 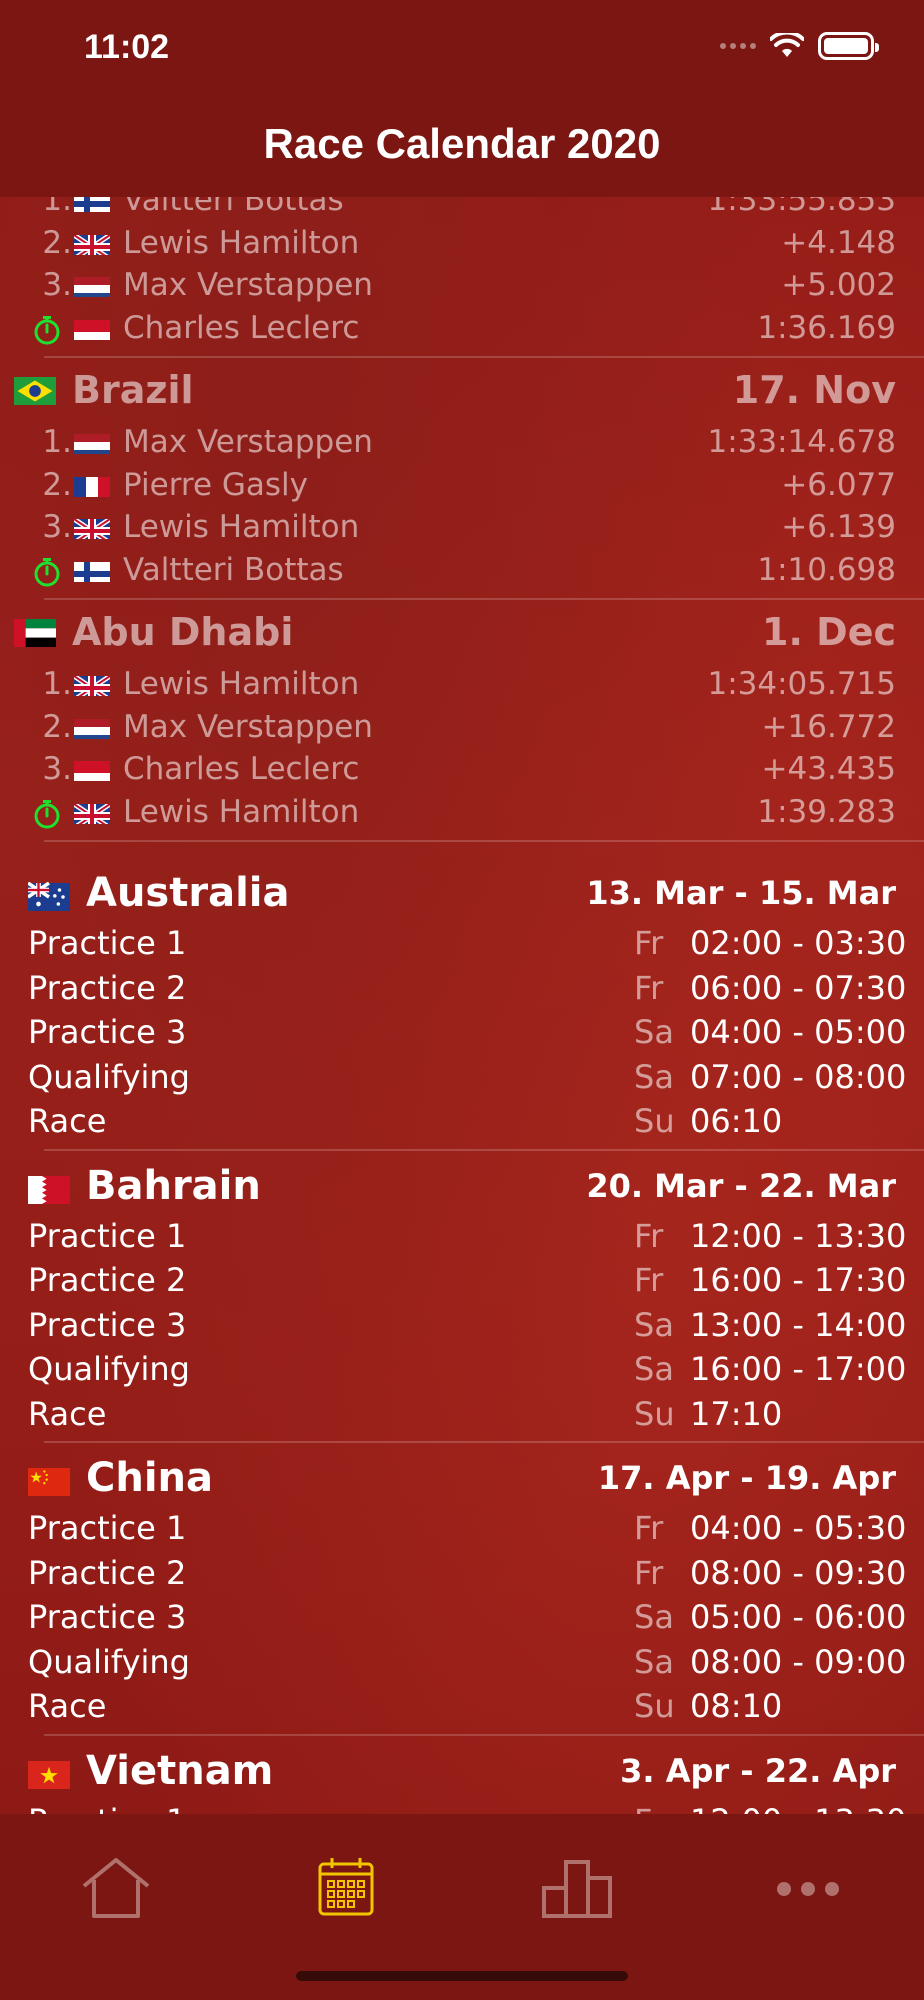 What do you see at coordinates (798, 943) in the screenshot?
I see `session-time: 02:00 - 03:30` at bounding box center [798, 943].